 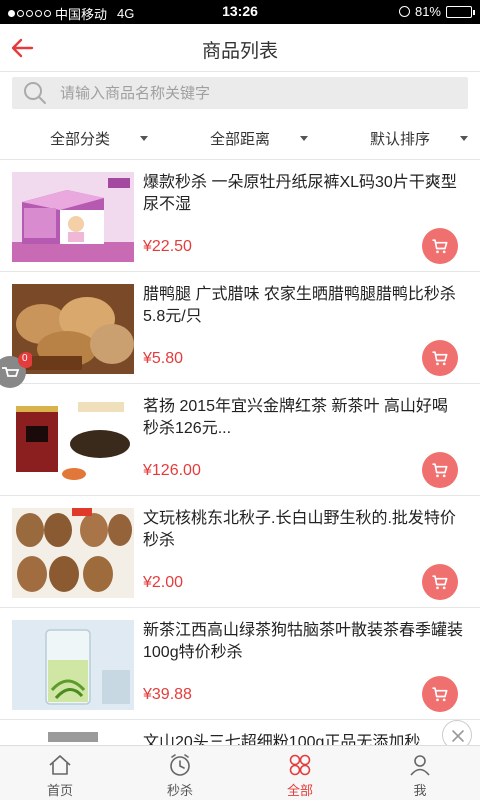 I want to click on tab-flash-sale: 秒杀, so click(x=180, y=773).